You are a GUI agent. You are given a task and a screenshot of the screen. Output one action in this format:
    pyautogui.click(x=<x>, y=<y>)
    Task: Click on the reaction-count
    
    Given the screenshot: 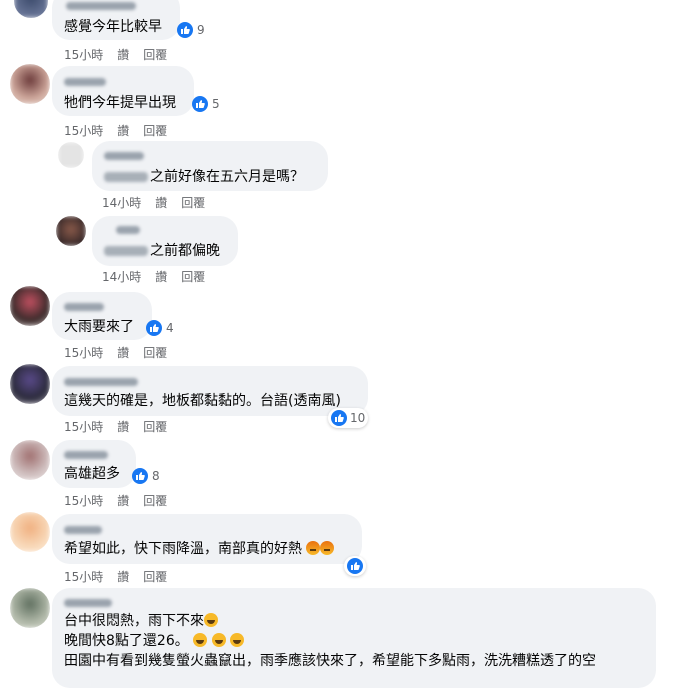 What is the action you would take?
    pyautogui.click(x=355, y=566)
    